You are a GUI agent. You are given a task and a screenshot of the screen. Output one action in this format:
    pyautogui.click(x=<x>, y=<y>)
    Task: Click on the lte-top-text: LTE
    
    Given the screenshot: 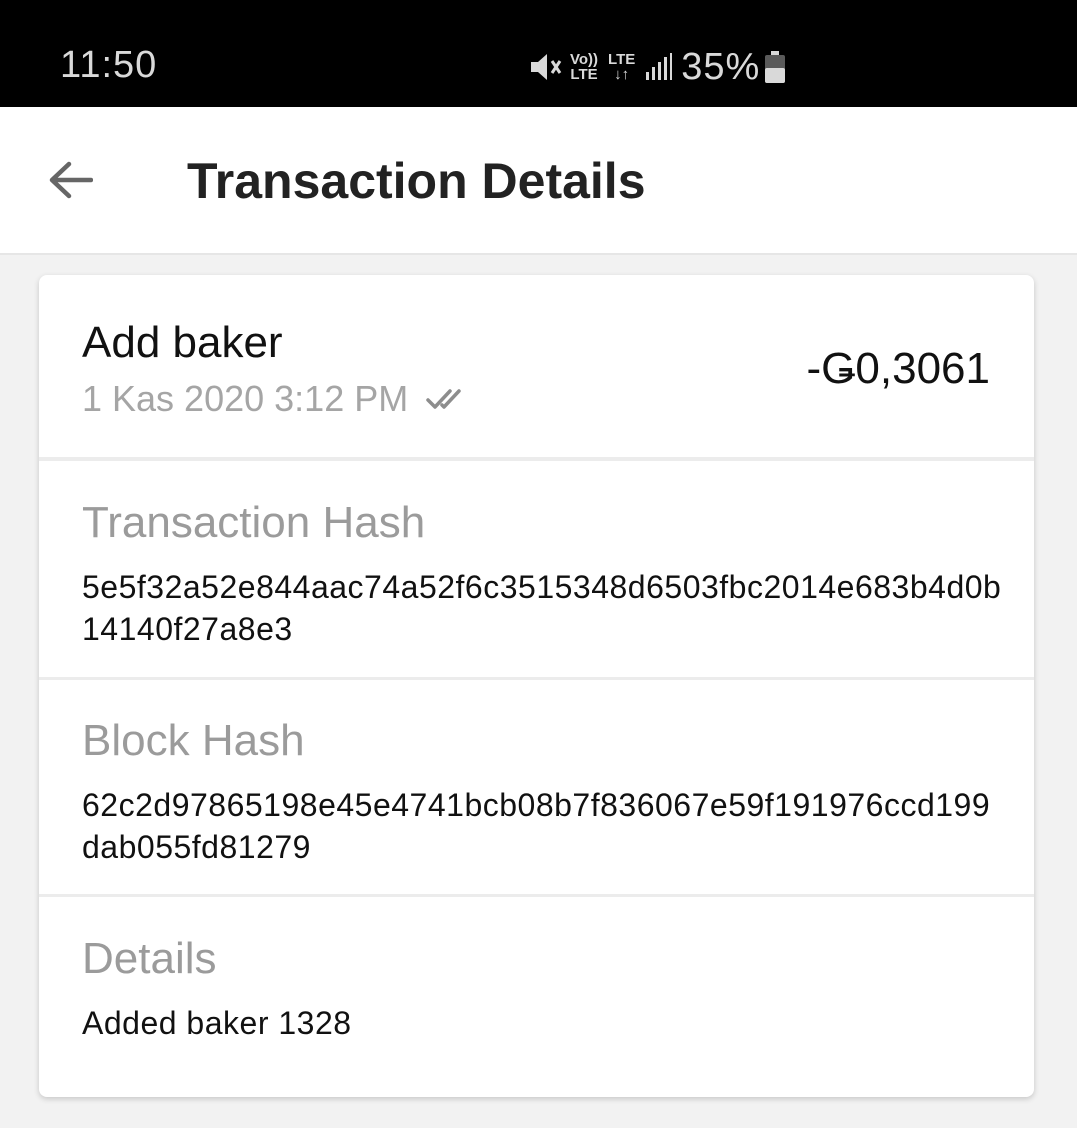 What is the action you would take?
    pyautogui.click(x=622, y=59)
    